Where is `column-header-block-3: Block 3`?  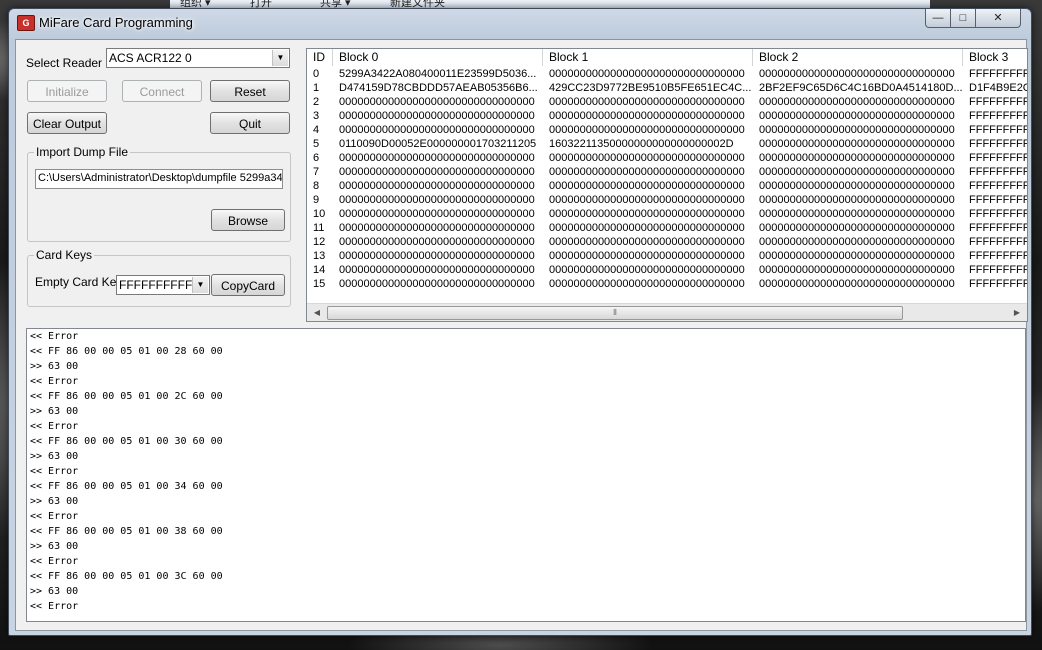
column-header-block-3: Block 3 is located at coordinates (995, 57).